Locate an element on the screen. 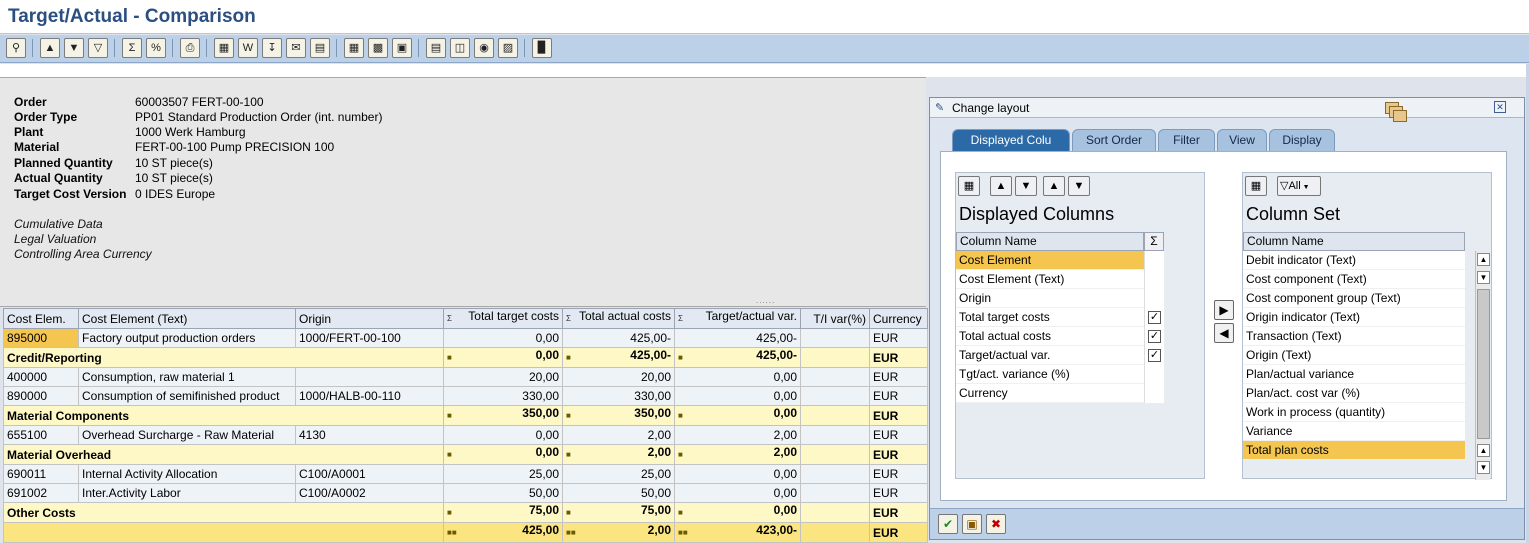 This screenshot has width=1529, height=543. list-item: Cost Element (Text) is located at coordinates (1050, 279).